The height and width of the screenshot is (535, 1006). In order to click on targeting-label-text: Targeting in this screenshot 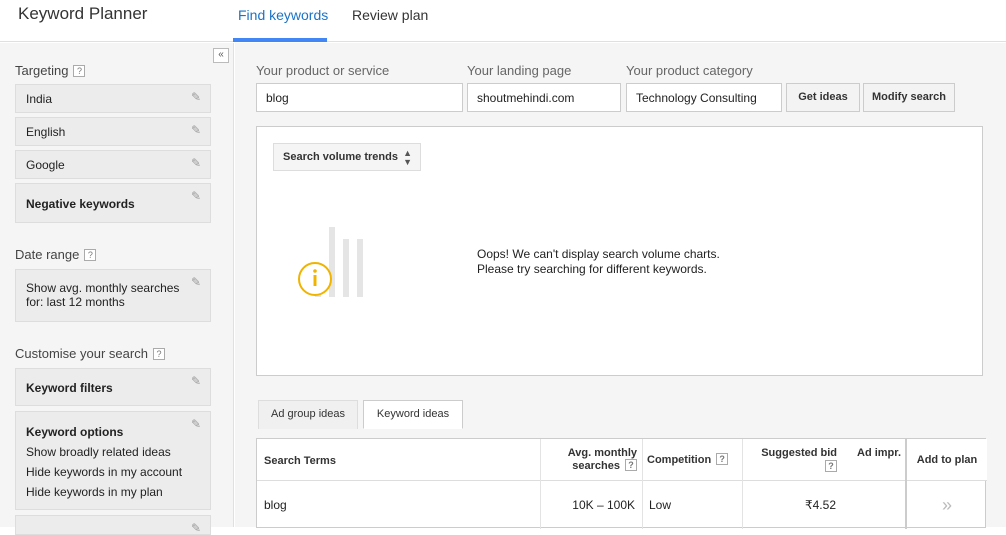, I will do `click(42, 70)`.